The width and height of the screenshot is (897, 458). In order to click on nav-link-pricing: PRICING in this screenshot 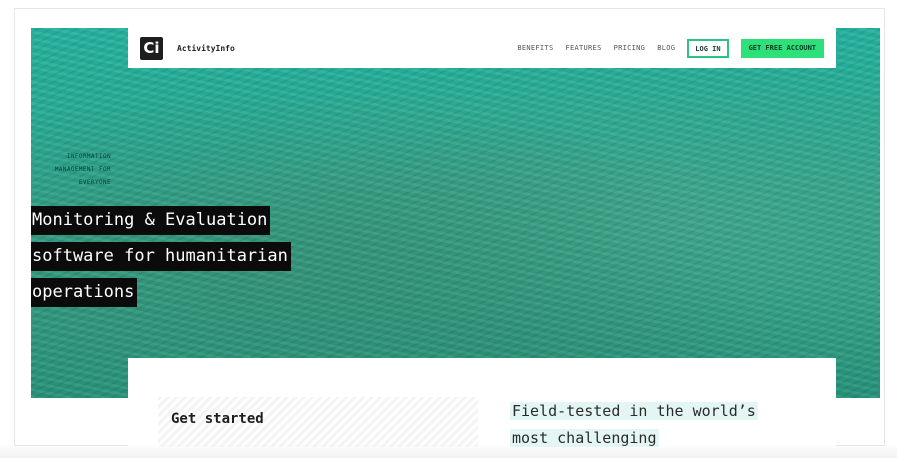, I will do `click(630, 48)`.